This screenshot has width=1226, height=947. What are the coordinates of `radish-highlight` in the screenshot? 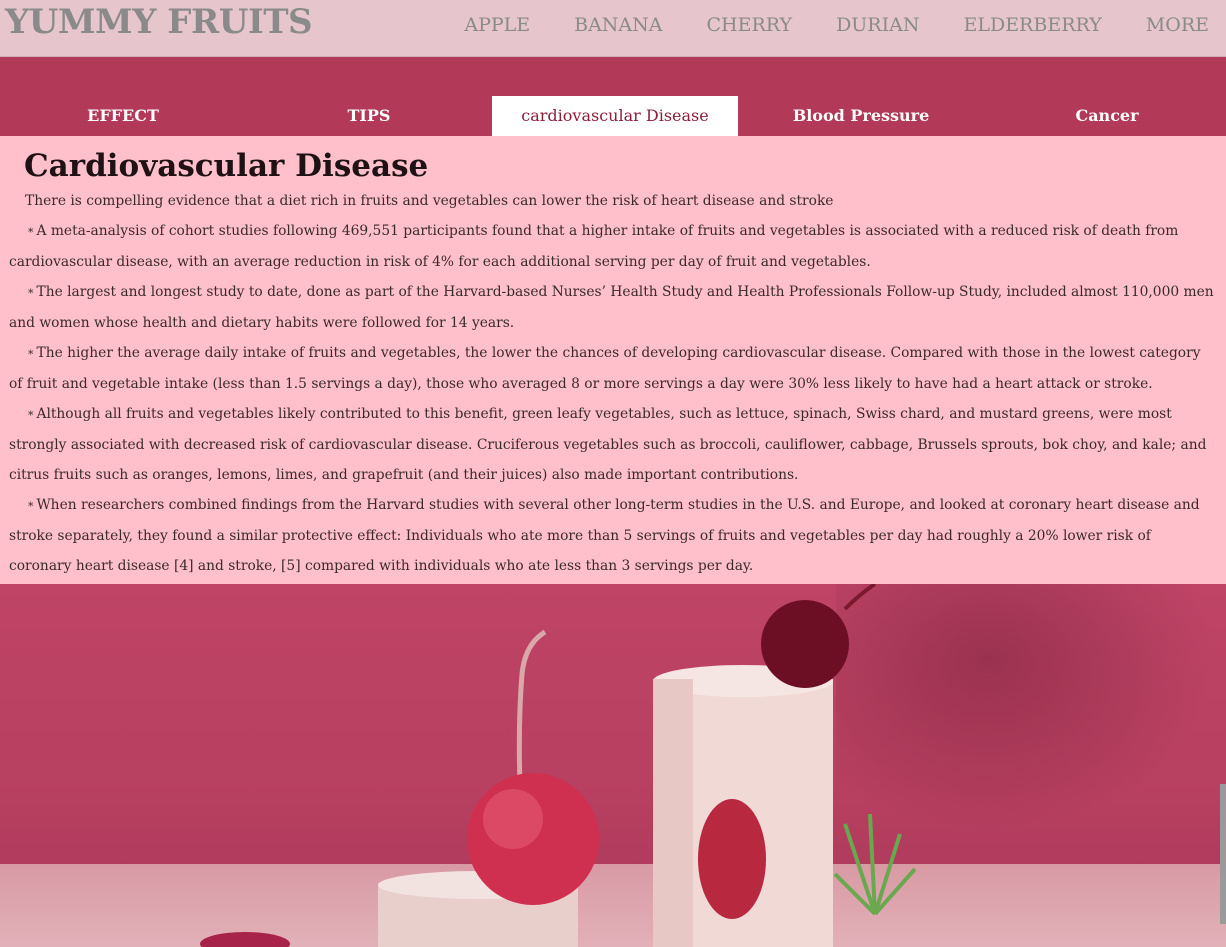 It's located at (513, 819).